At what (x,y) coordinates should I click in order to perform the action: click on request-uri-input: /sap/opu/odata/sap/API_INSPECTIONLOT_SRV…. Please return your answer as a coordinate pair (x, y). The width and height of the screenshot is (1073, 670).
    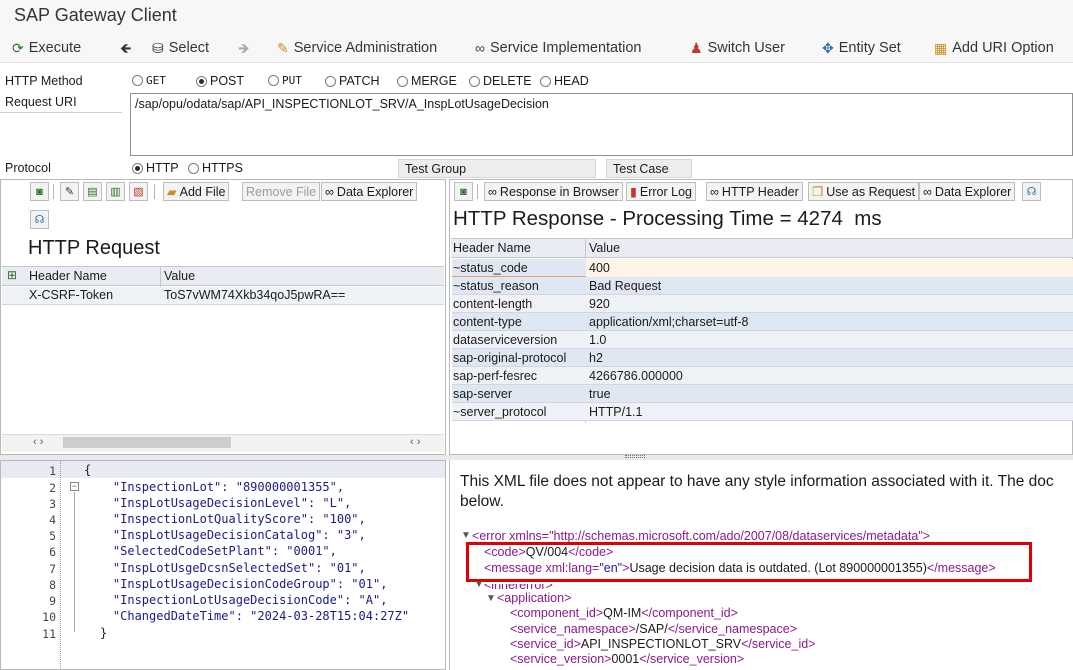
    Looking at the image, I should click on (601, 124).